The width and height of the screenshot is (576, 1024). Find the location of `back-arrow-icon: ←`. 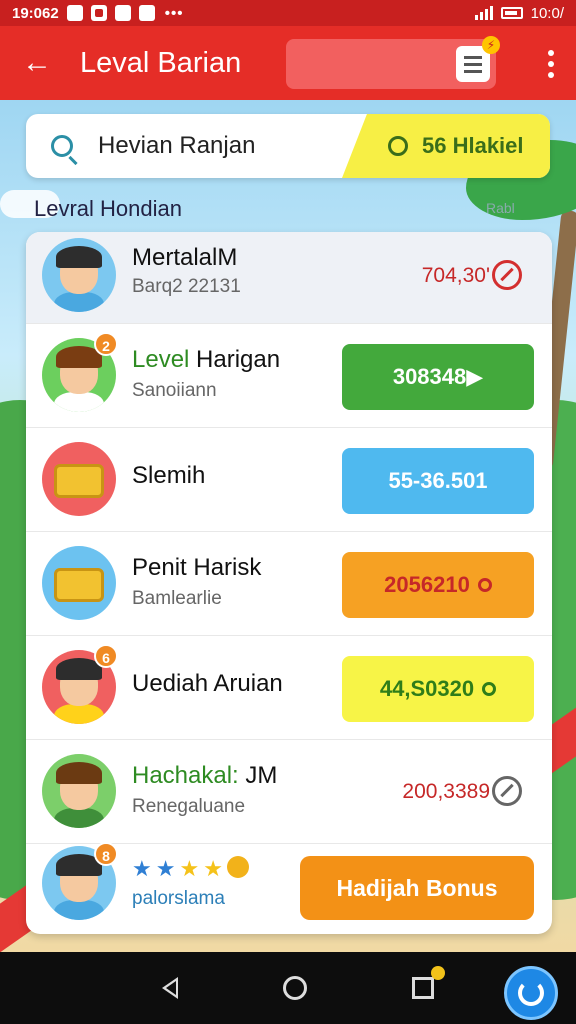

back-arrow-icon: ← is located at coordinates (37, 63).